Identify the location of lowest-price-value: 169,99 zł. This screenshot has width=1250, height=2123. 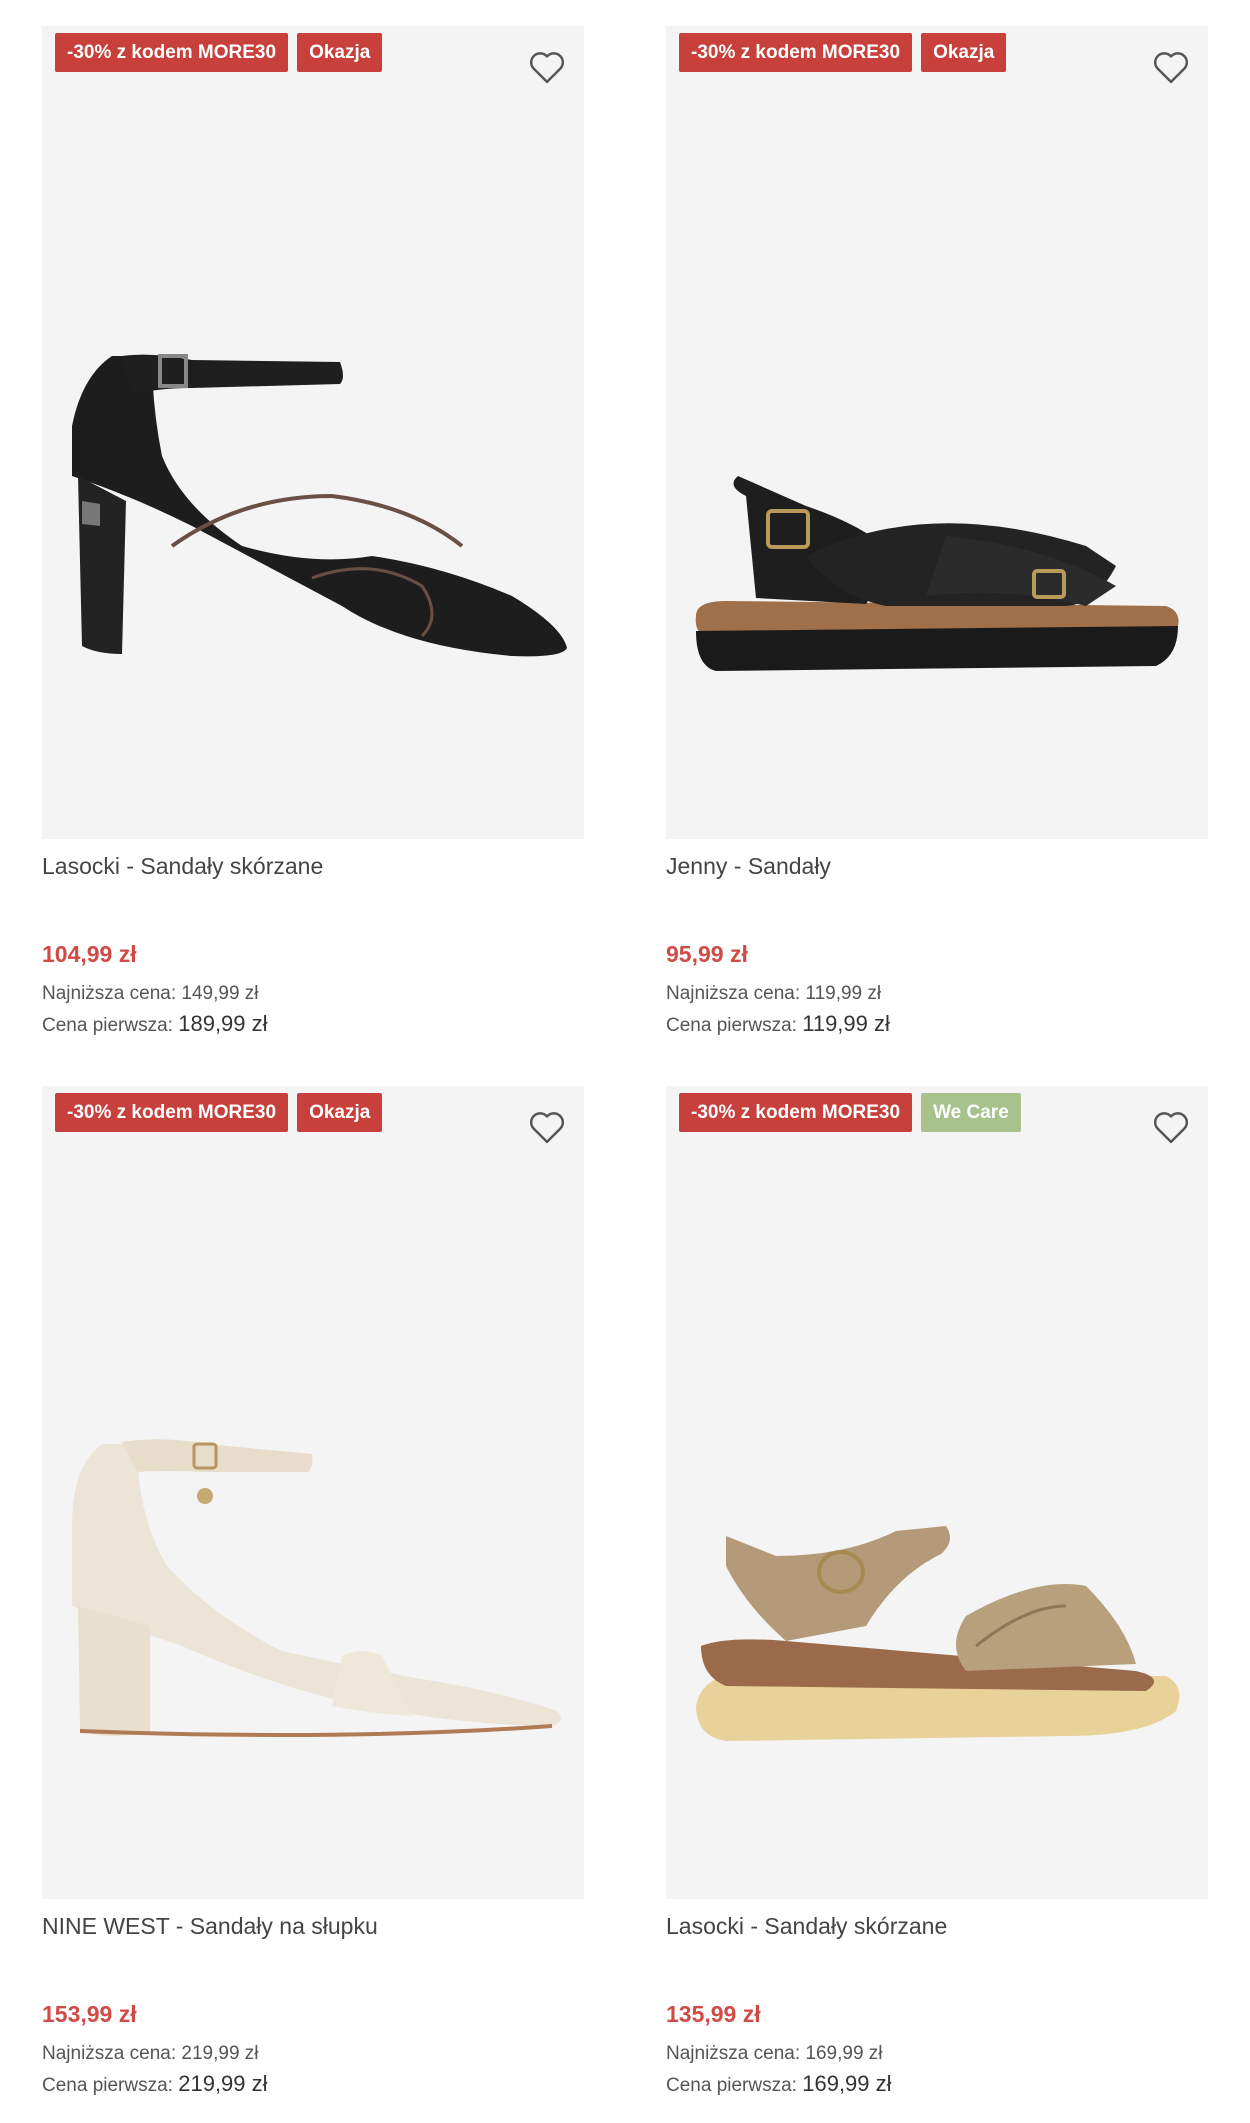
(844, 2053).